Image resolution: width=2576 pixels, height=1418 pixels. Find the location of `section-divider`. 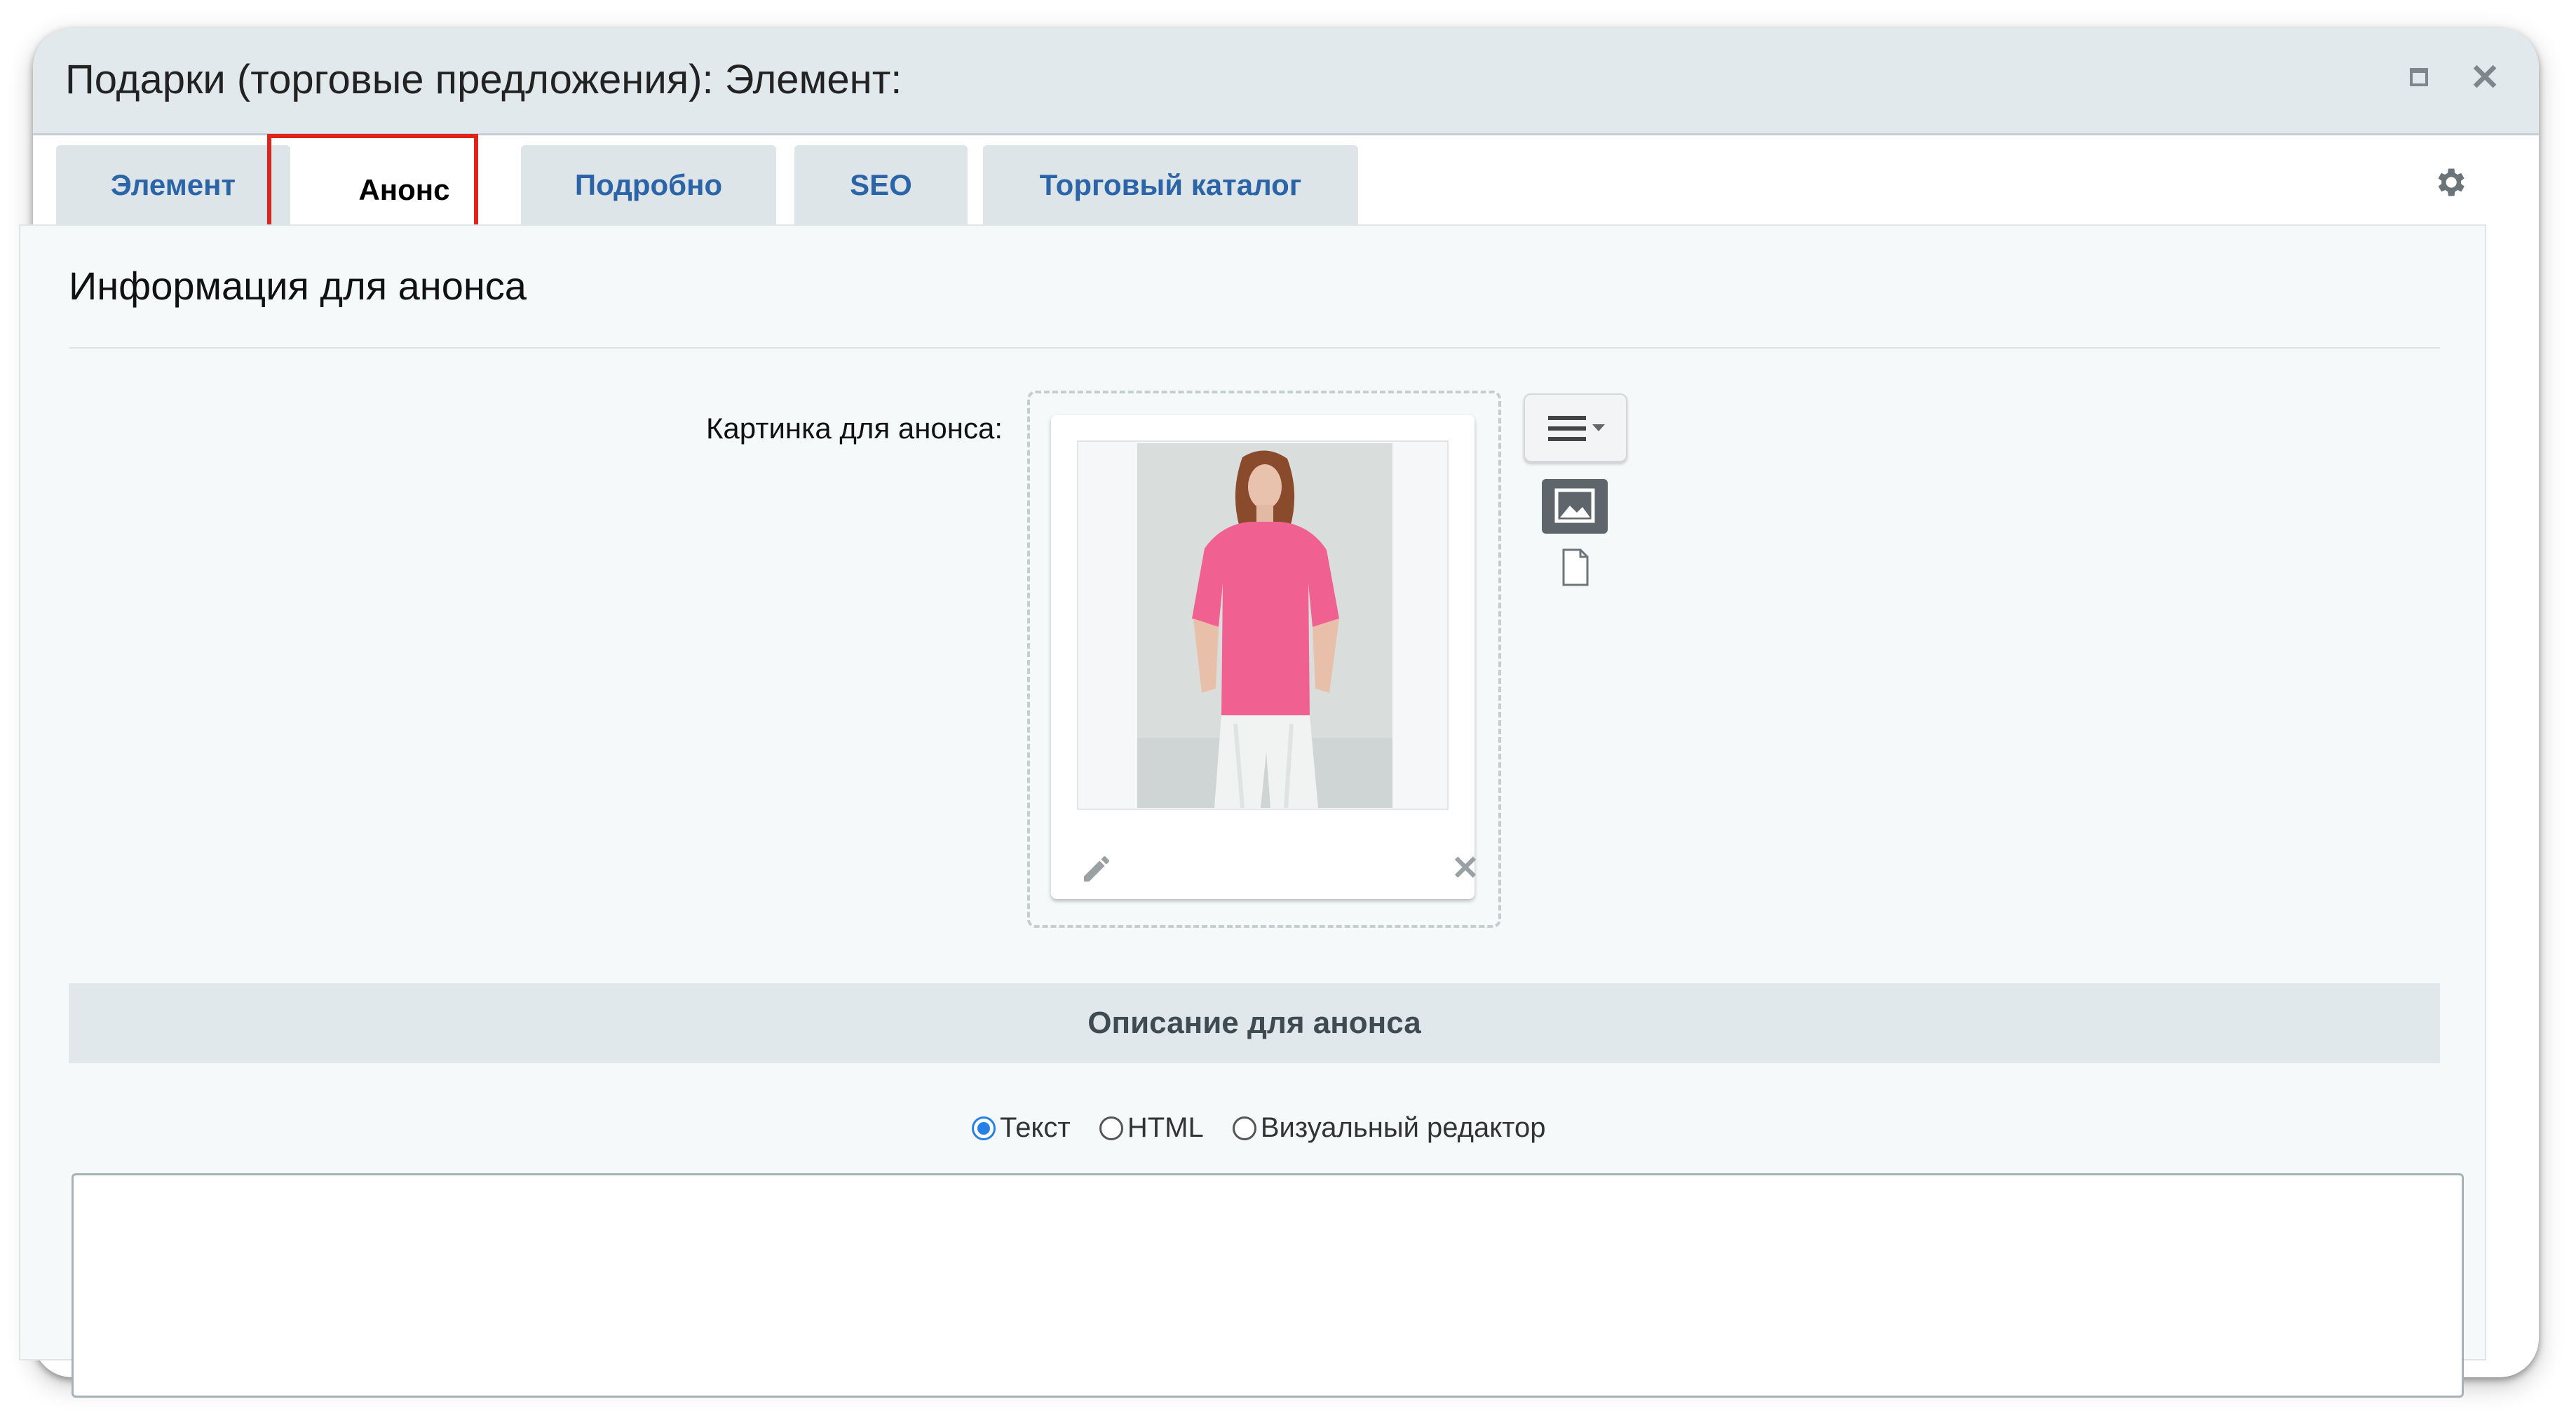

section-divider is located at coordinates (1254, 348).